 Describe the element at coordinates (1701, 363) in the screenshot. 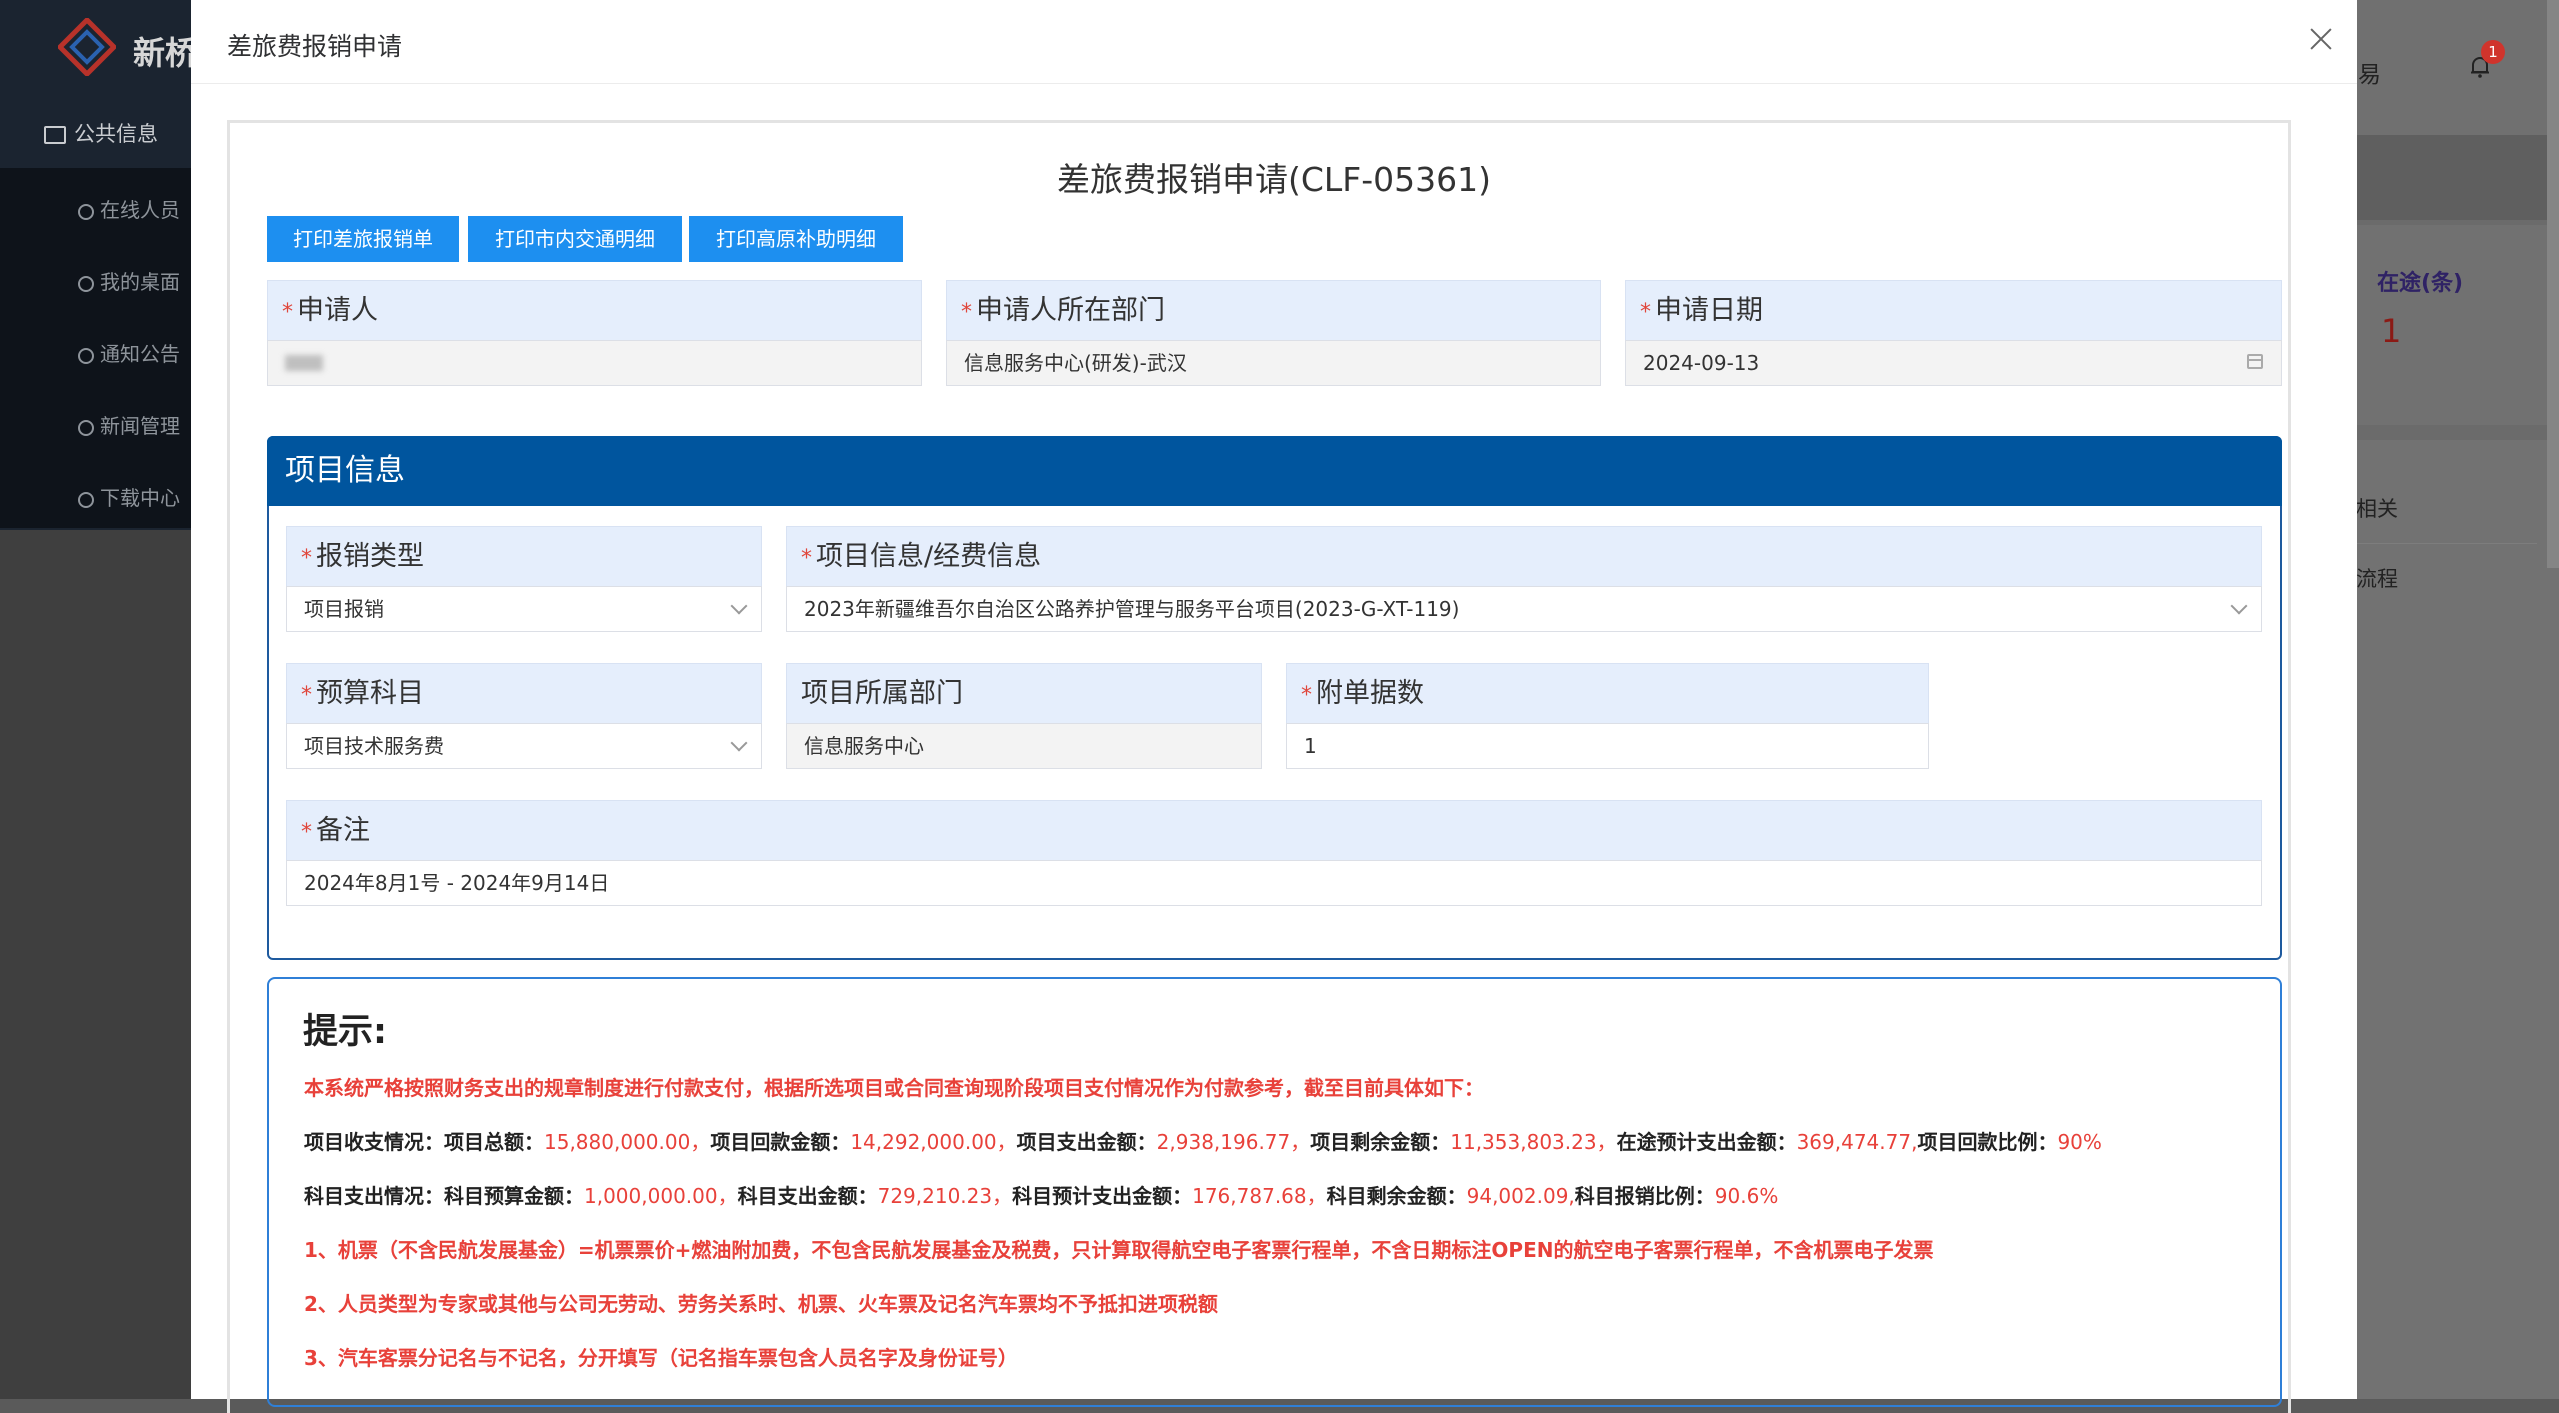

I see `apply-date-value: 2024-09-13` at that location.